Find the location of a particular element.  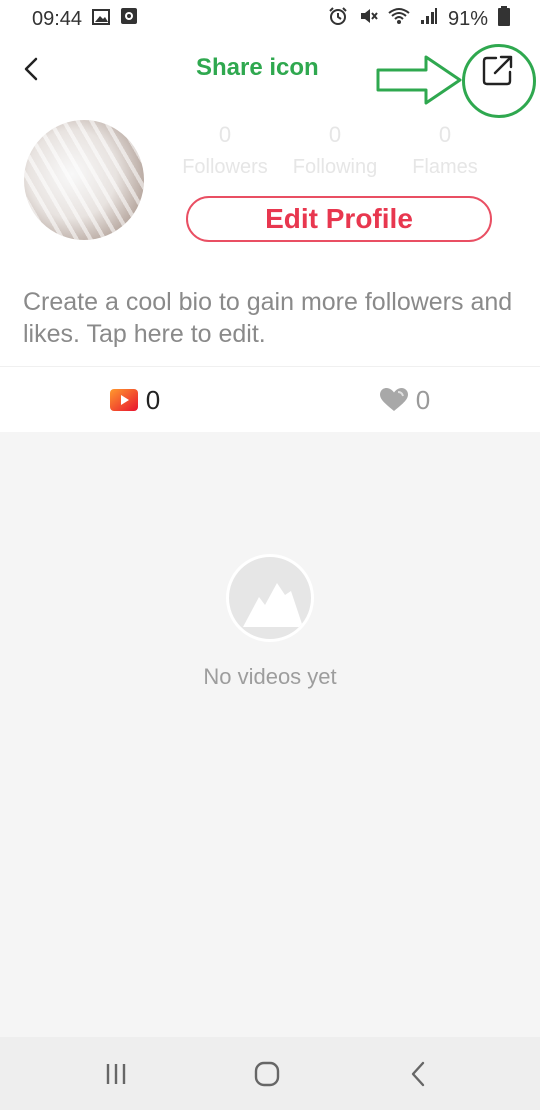

stat-label: Following is located at coordinates (335, 167).